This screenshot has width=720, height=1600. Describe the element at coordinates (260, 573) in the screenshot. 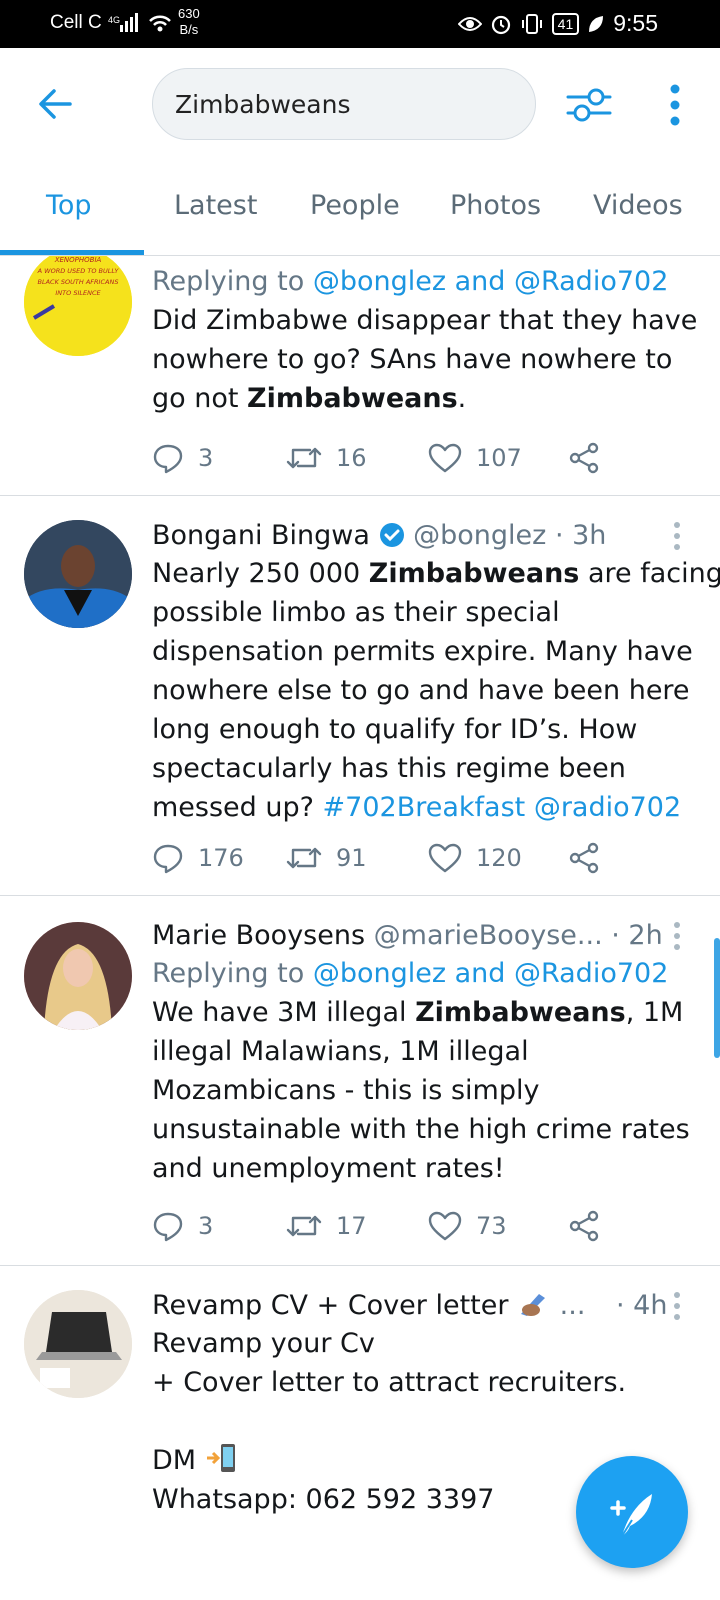

I see `text-span: Nearly 250 000` at that location.